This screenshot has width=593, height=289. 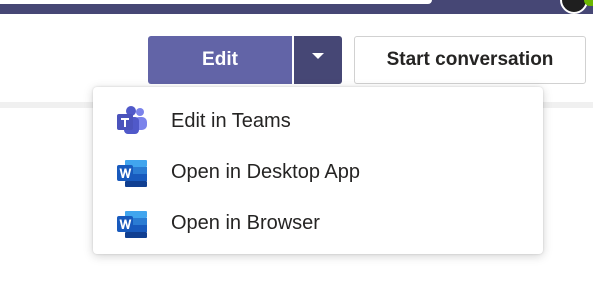 I want to click on edit-dropdown-button, so click(x=318, y=60).